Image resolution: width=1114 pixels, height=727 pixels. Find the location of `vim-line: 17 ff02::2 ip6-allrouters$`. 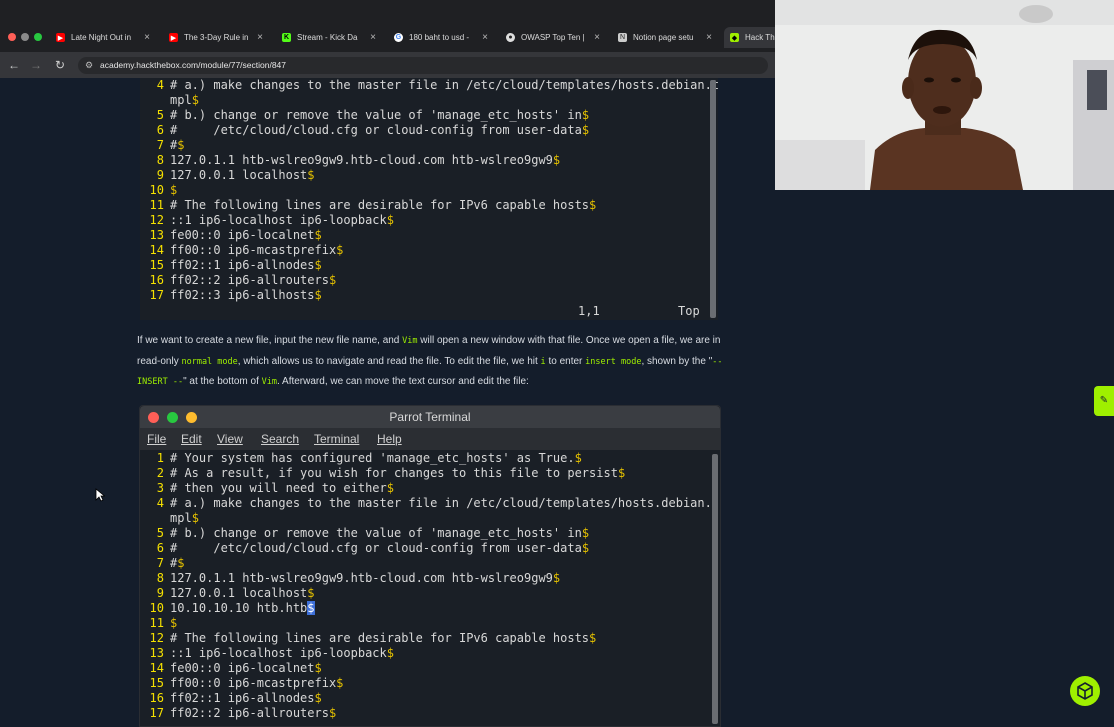

vim-line: 17 ff02::2 ip6-allrouters$ is located at coordinates (238, 713).